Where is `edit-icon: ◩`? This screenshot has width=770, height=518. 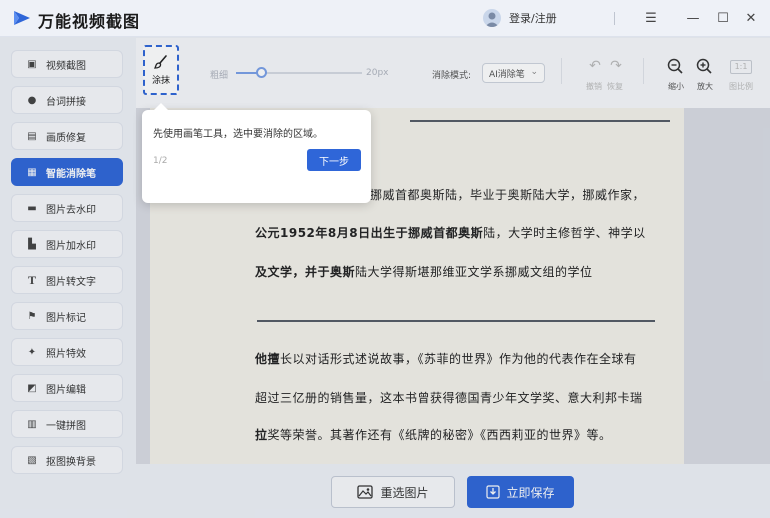
edit-icon: ◩ is located at coordinates (32, 388).